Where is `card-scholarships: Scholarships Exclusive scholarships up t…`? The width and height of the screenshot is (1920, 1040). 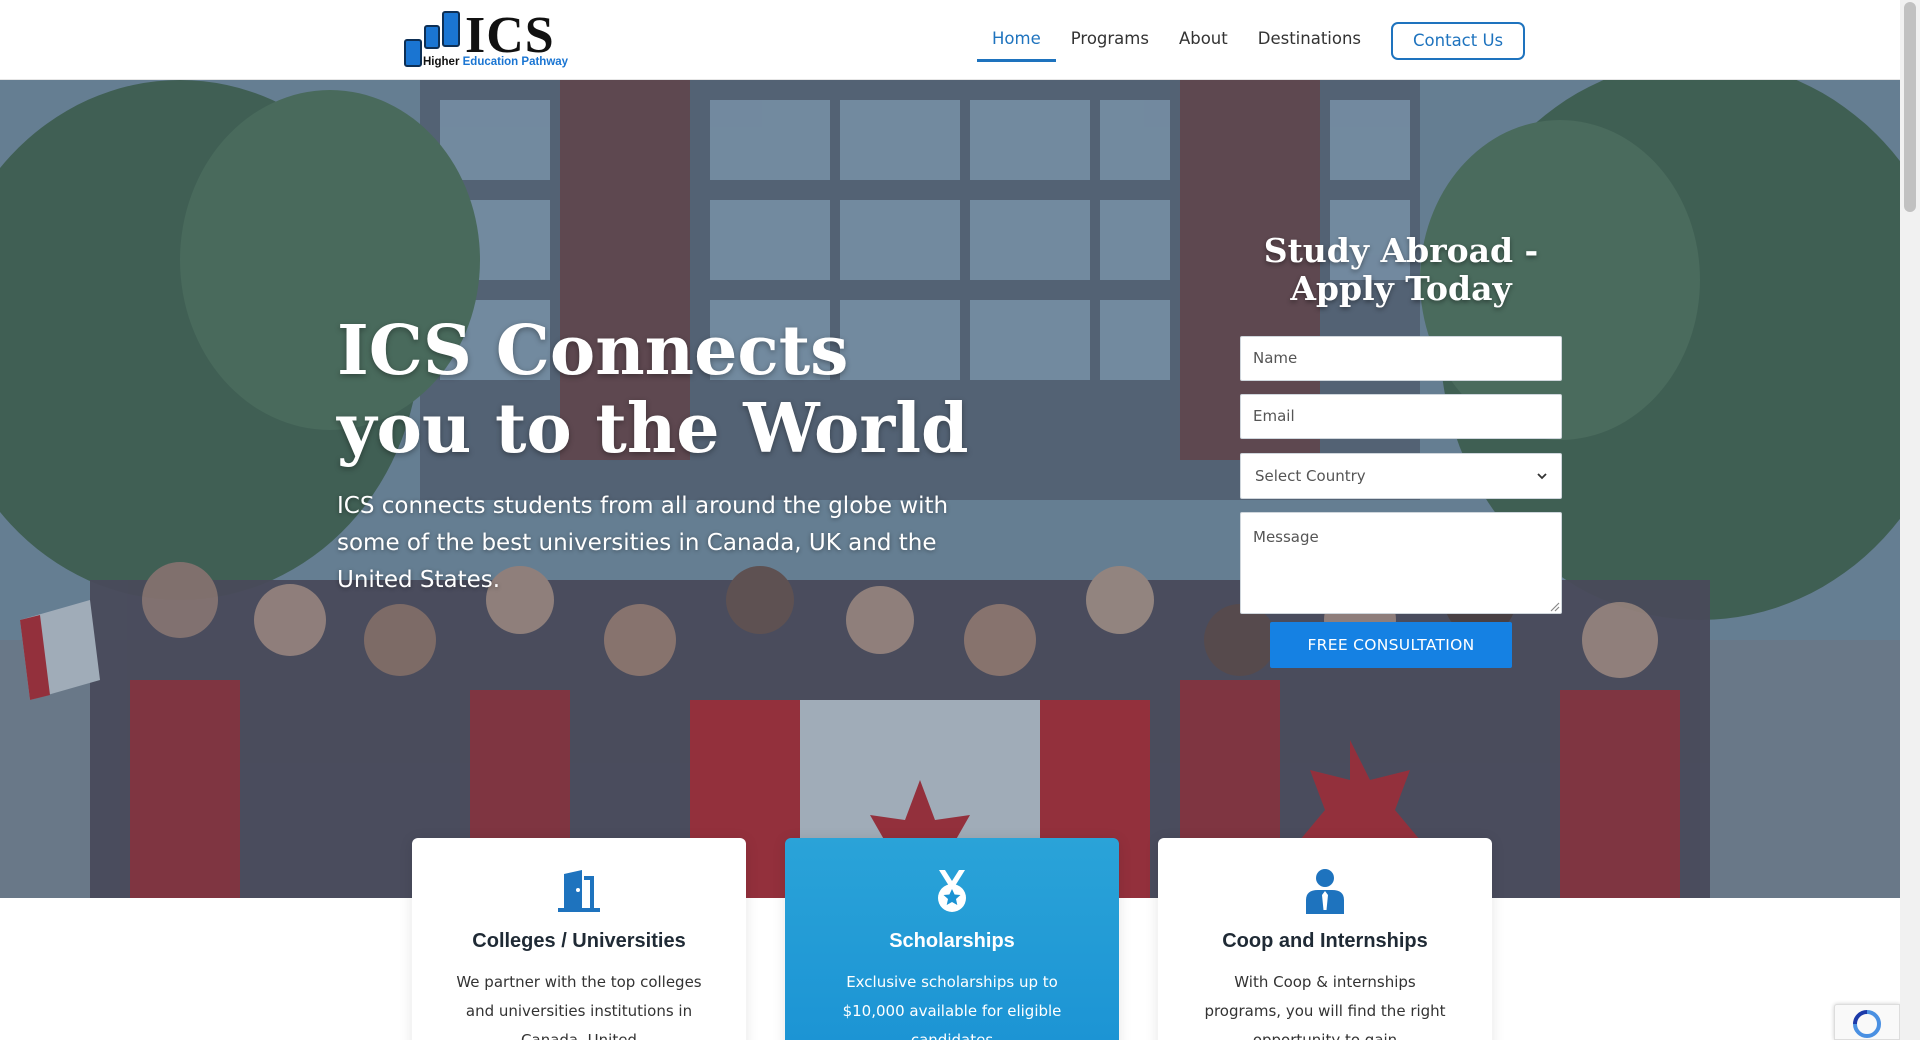 card-scholarships: Scholarships Exclusive scholarships up t… is located at coordinates (952, 939).